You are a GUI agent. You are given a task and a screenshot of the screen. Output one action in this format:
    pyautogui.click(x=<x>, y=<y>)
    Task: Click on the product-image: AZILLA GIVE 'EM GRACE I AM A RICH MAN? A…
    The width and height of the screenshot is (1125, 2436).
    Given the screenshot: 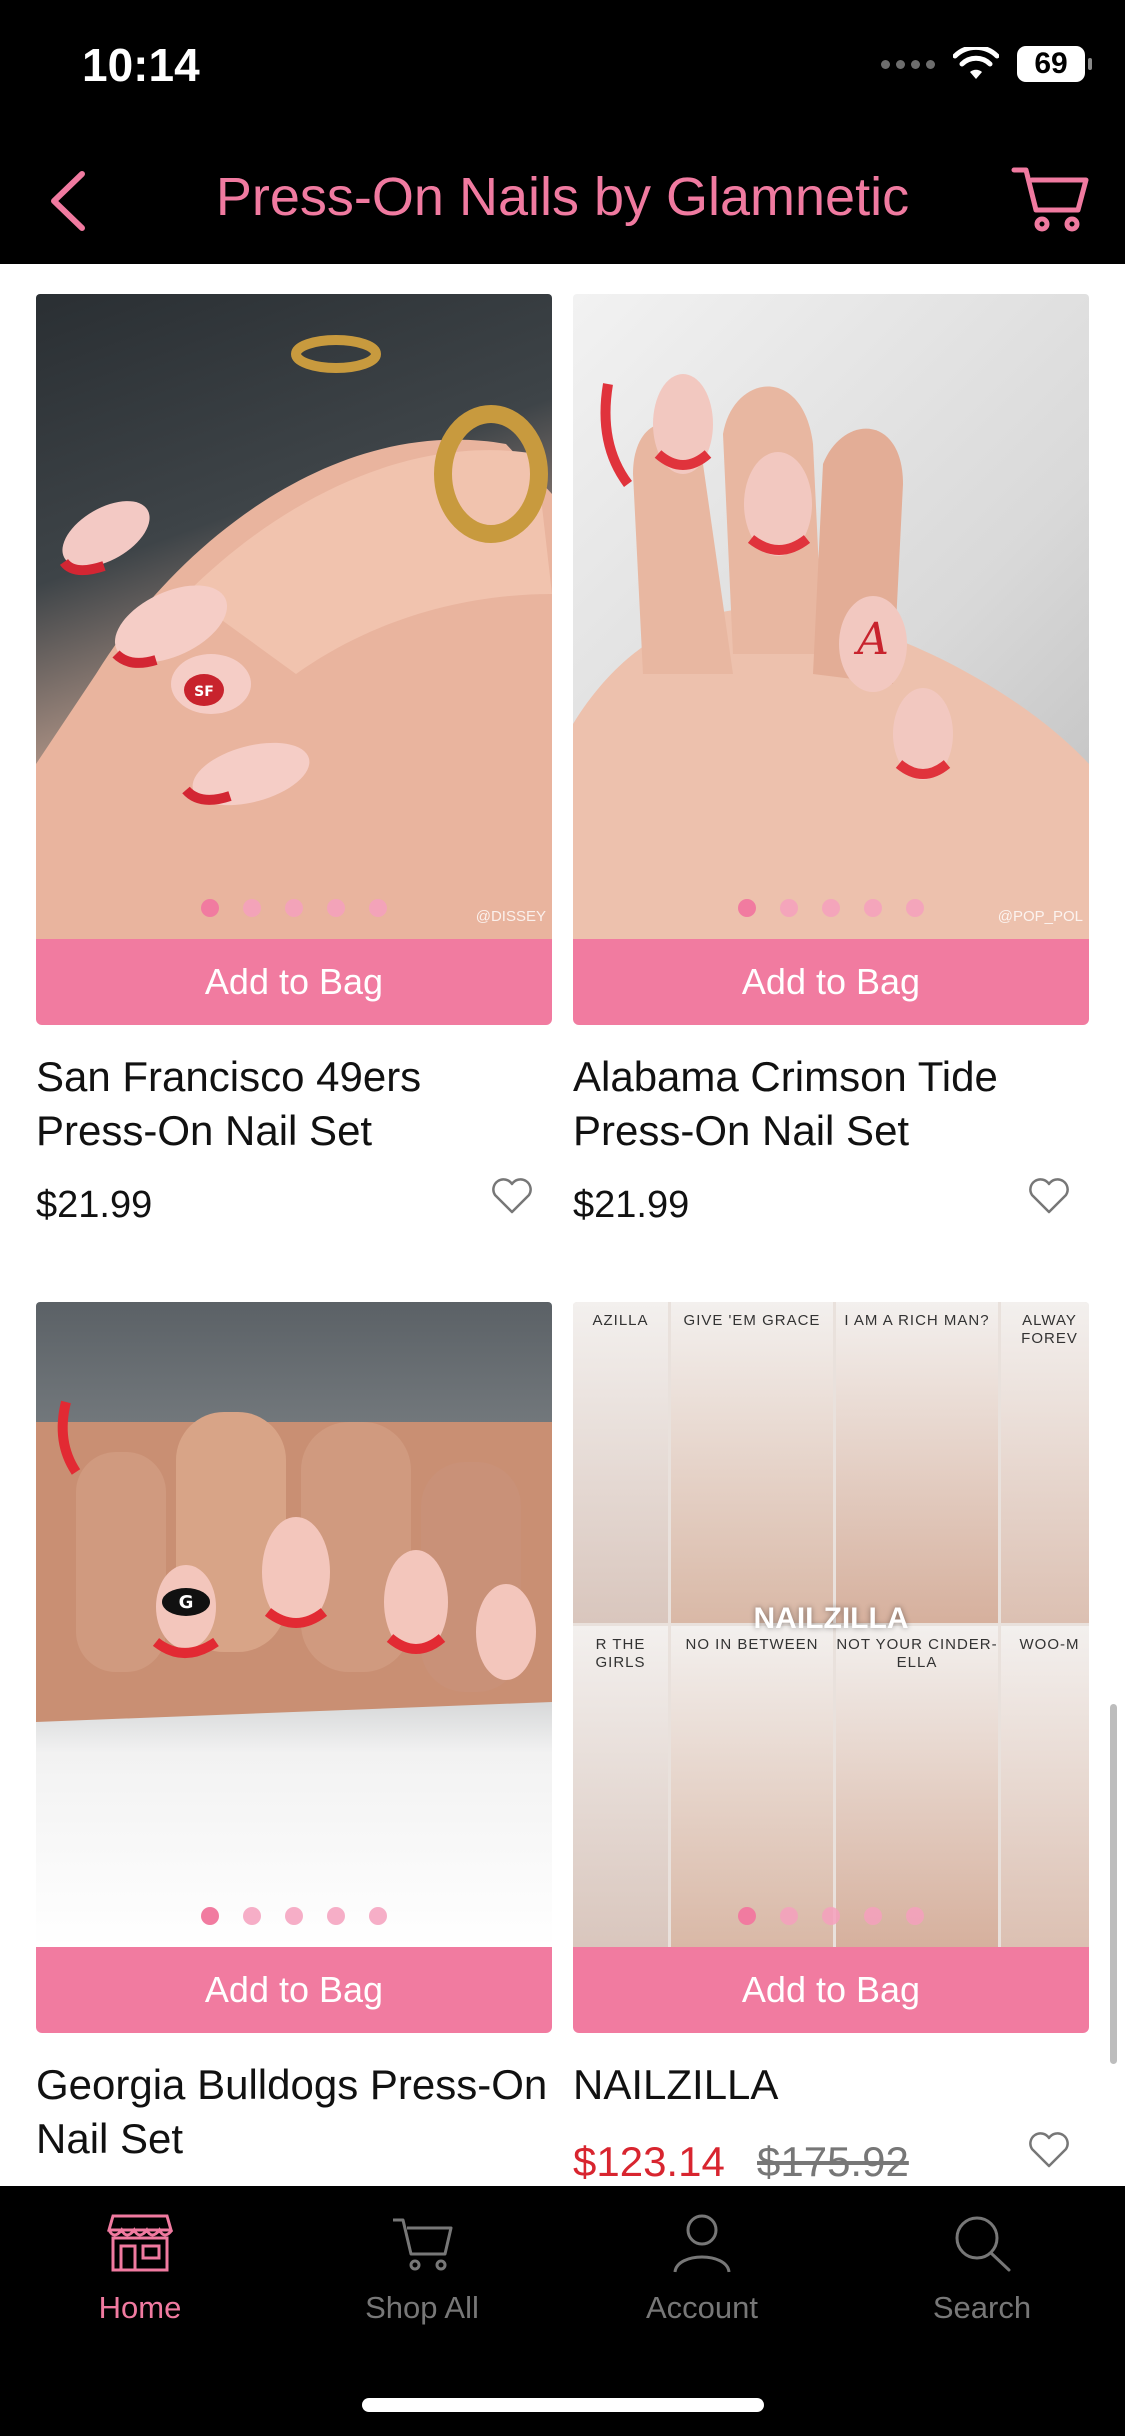 What is the action you would take?
    pyautogui.click(x=831, y=1624)
    